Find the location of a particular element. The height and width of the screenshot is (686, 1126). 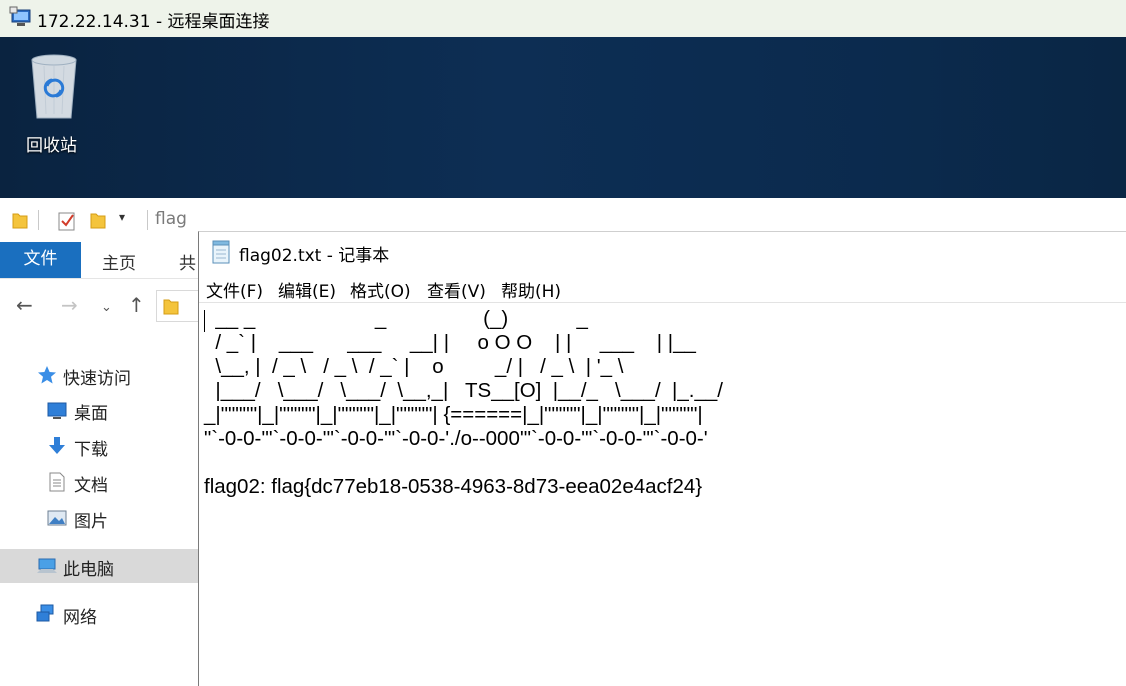

nav-item-desktop: 桌面 is located at coordinates (99, 410).